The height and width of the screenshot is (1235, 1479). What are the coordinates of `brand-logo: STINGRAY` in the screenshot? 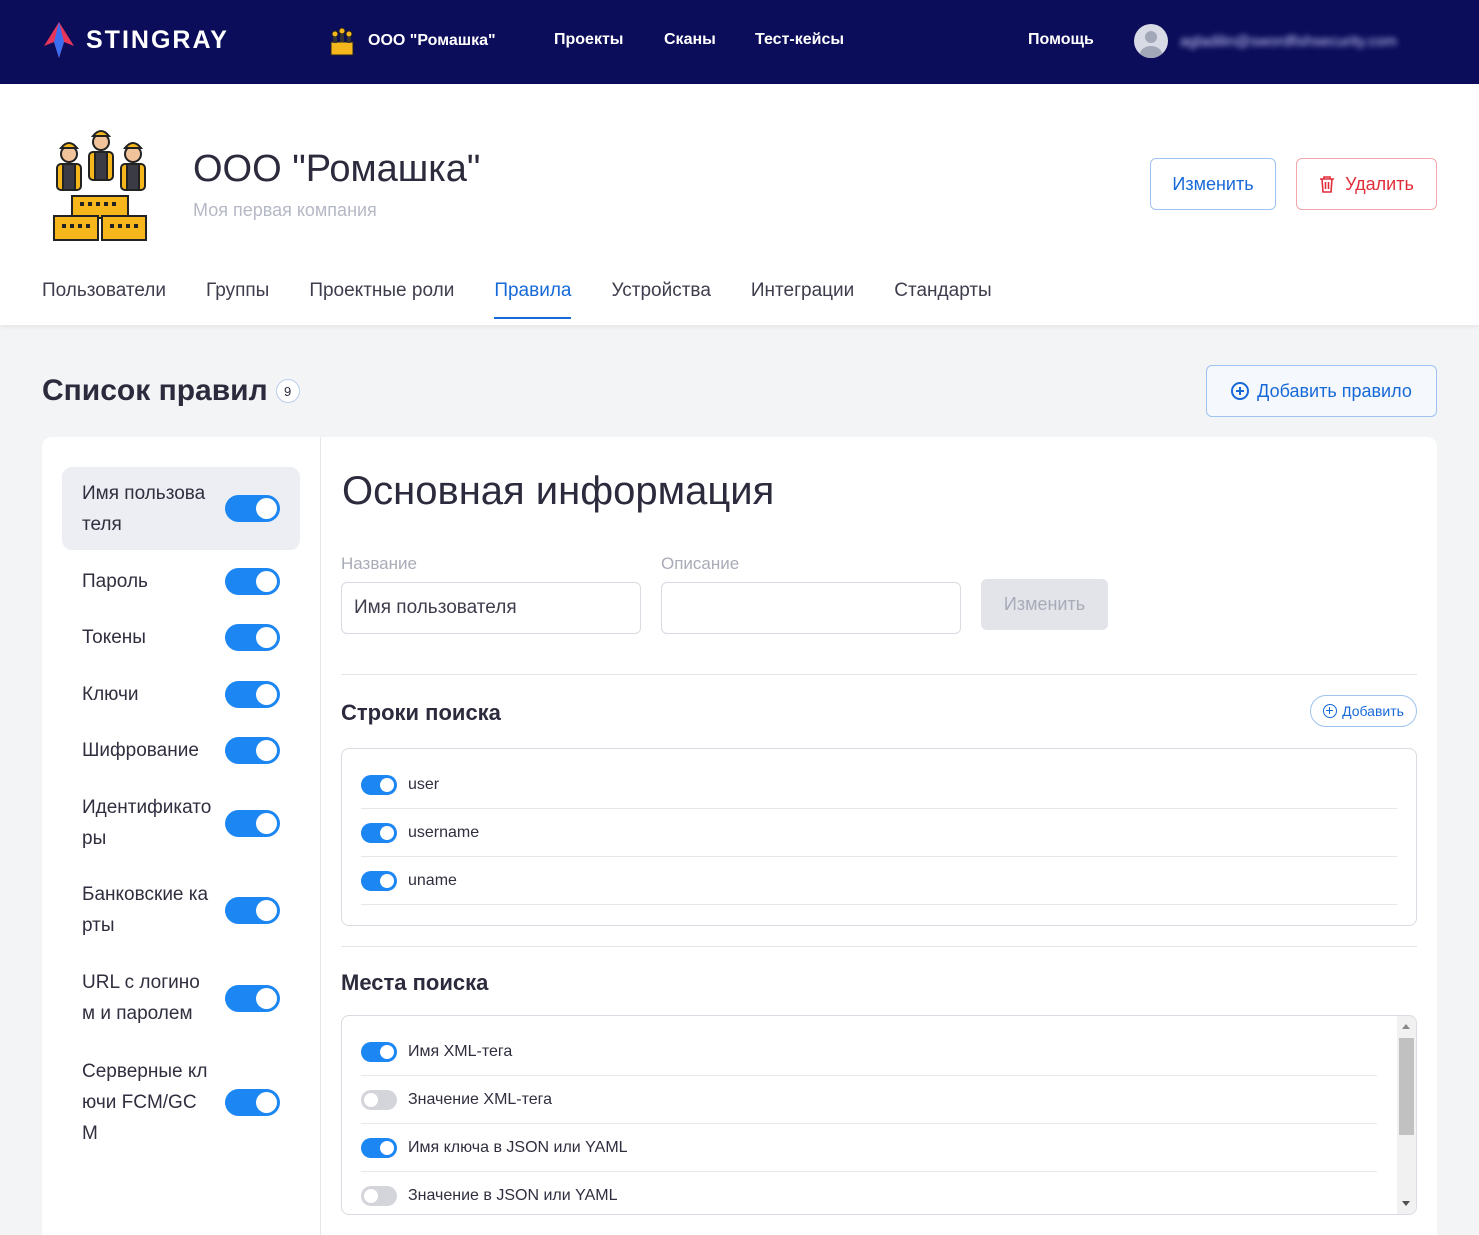 It's located at (135, 40).